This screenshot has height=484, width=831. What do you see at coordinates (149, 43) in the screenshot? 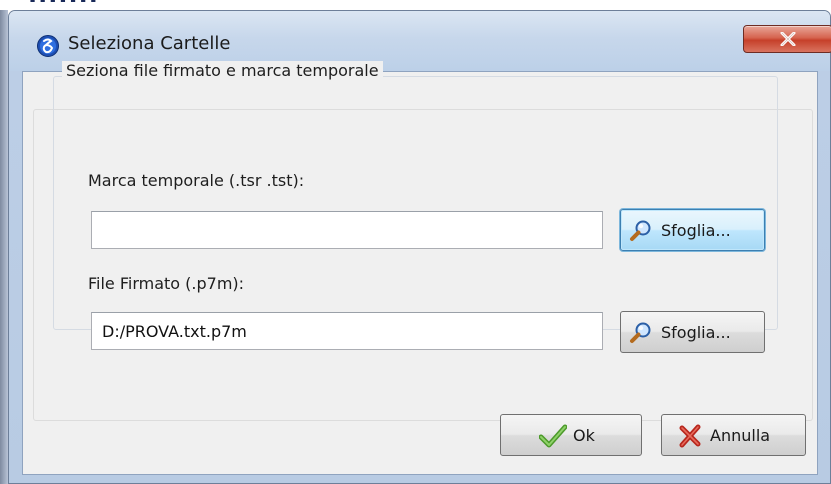
I see `window-title: Seleziona Cartelle` at bounding box center [149, 43].